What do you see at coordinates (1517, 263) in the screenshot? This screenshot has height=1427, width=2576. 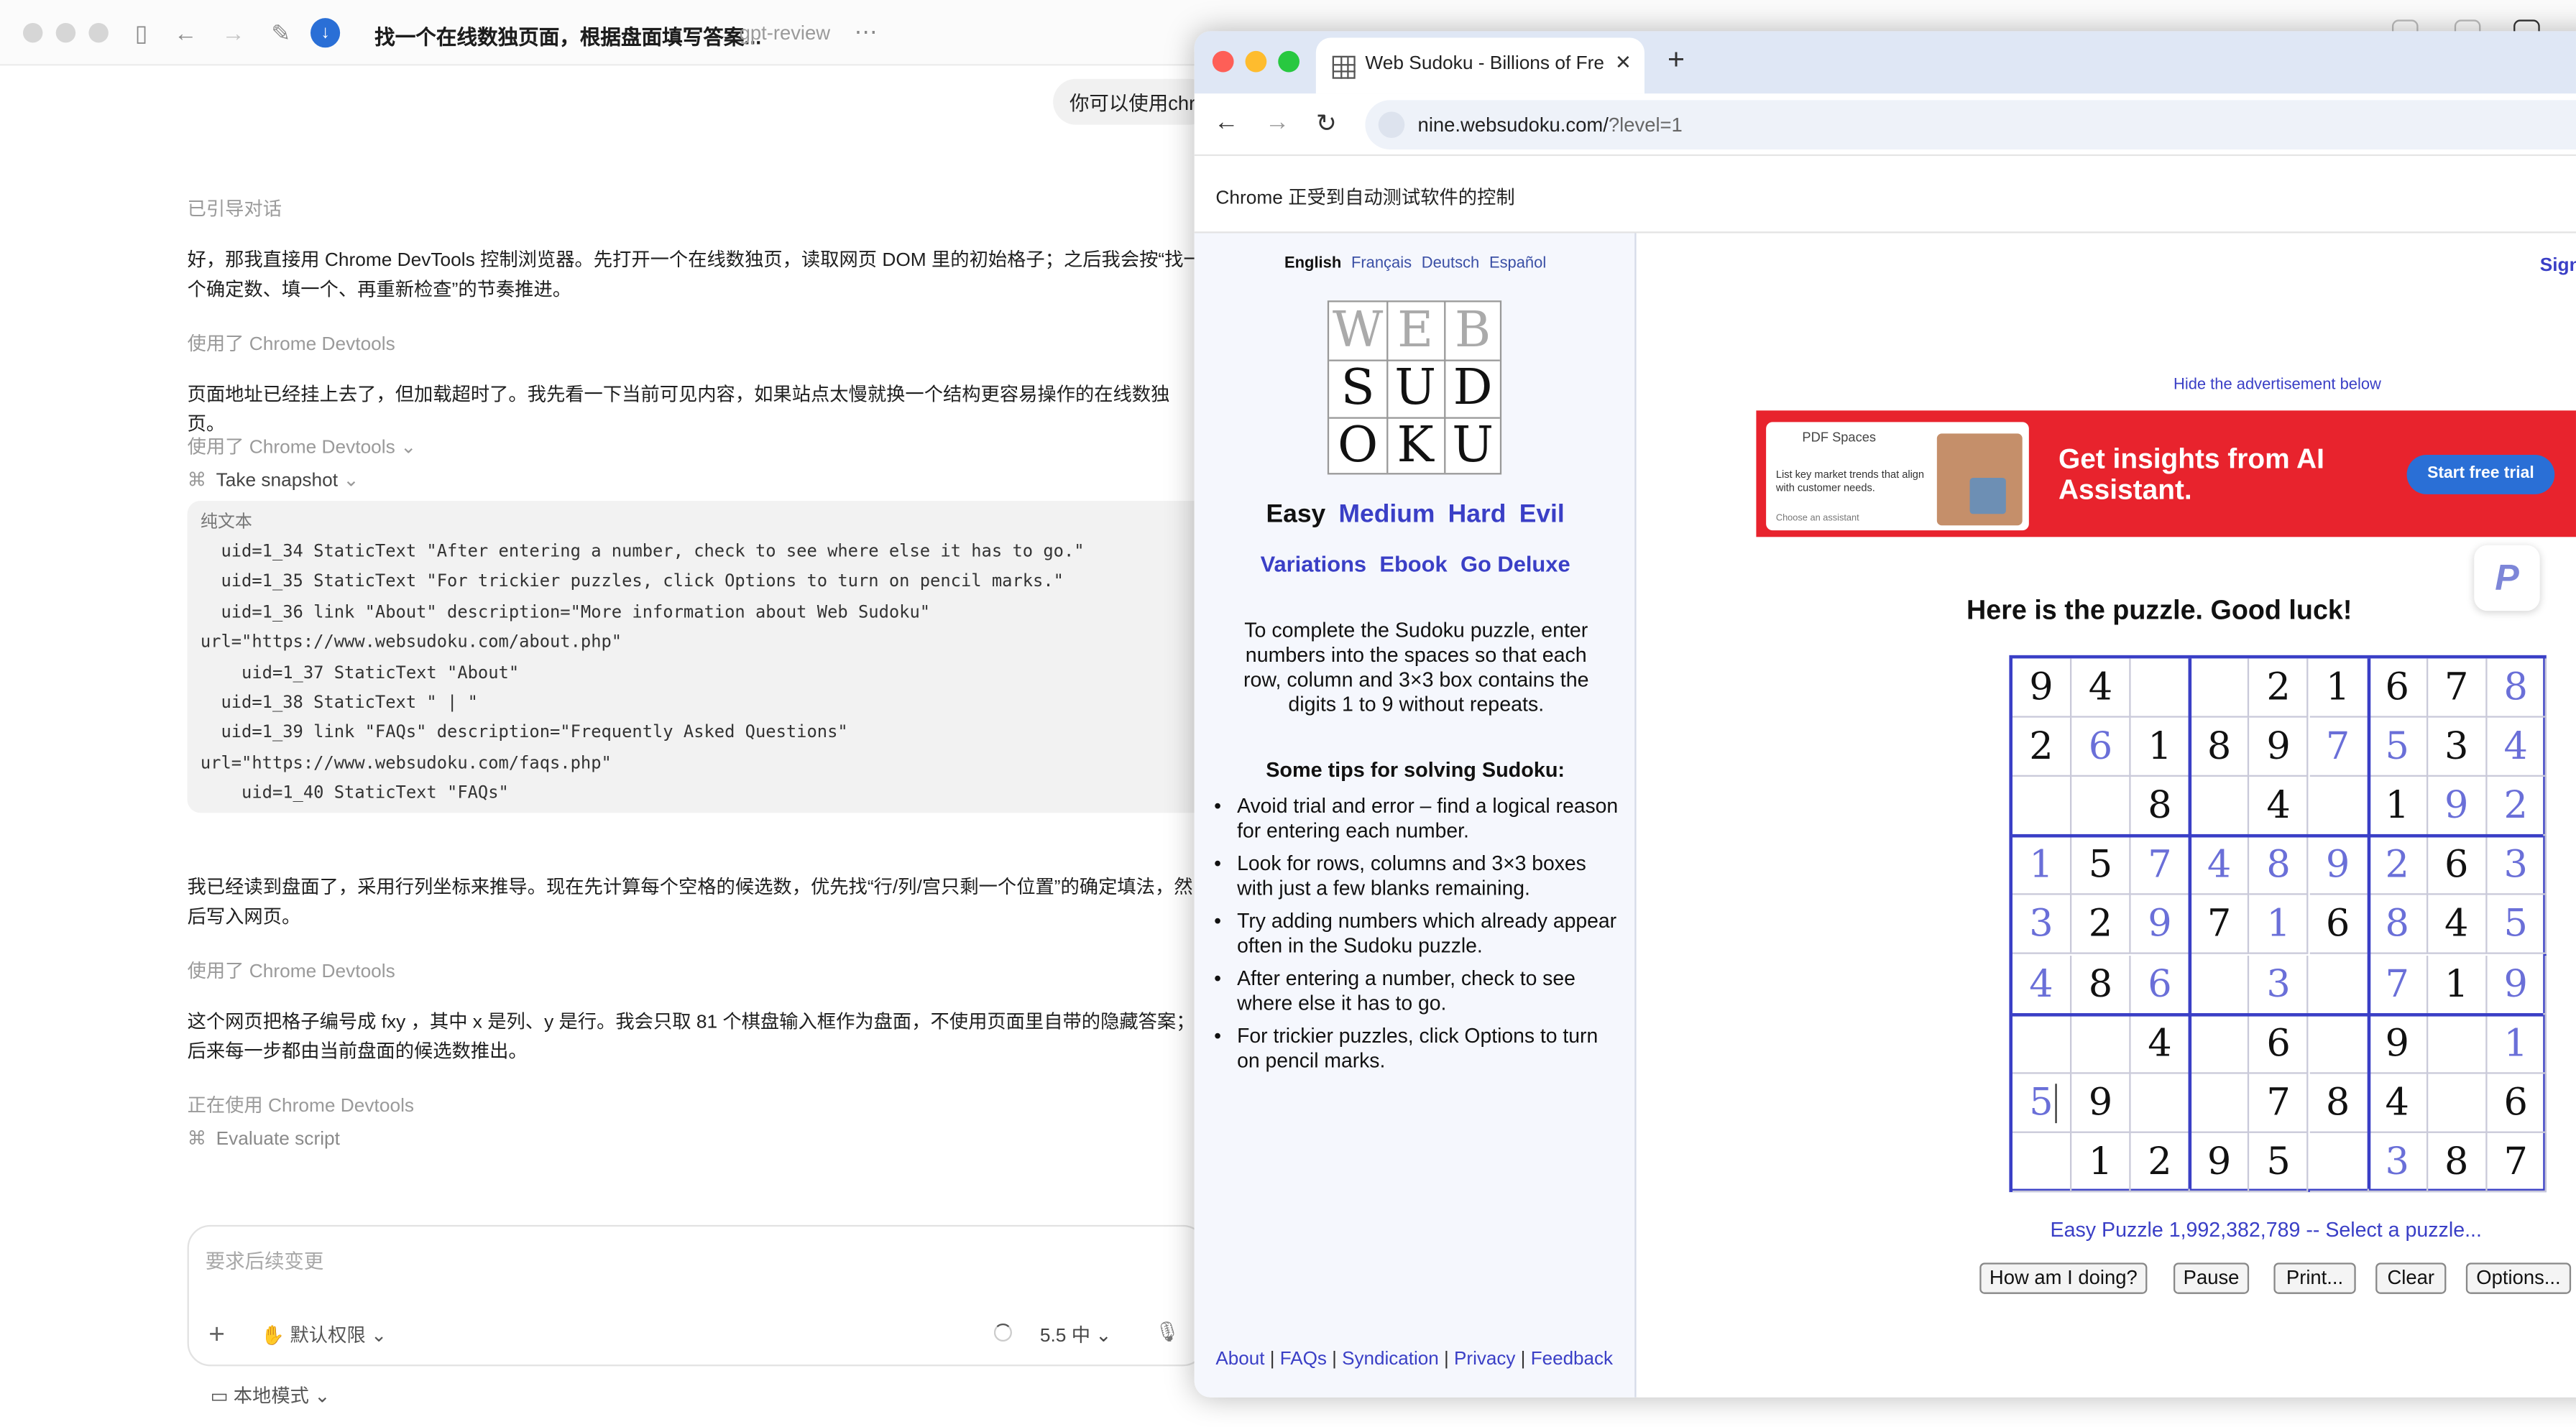 I see `lang-spanish: Español` at bounding box center [1517, 263].